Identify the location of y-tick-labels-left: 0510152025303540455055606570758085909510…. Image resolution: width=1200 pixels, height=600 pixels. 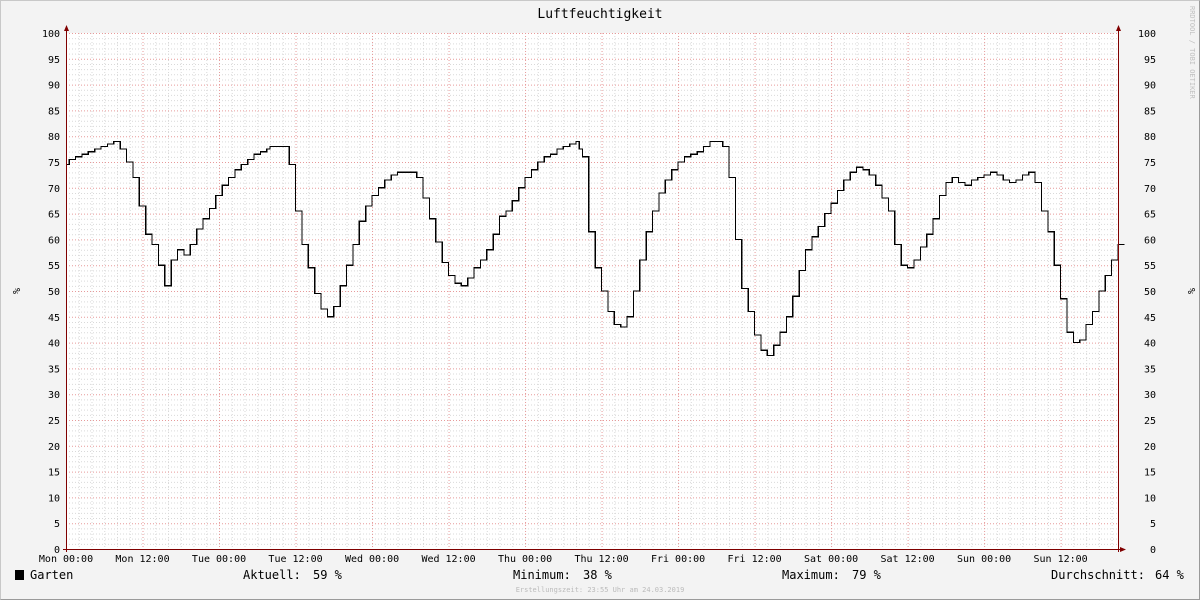
(51, 292).